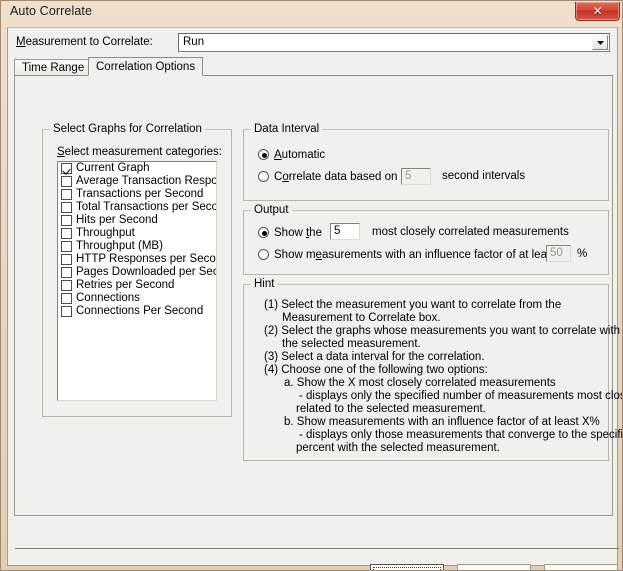 The height and width of the screenshot is (571, 623). I want to click on measurement-to-correlate-label: Measurement to Correlate:, so click(84, 42).